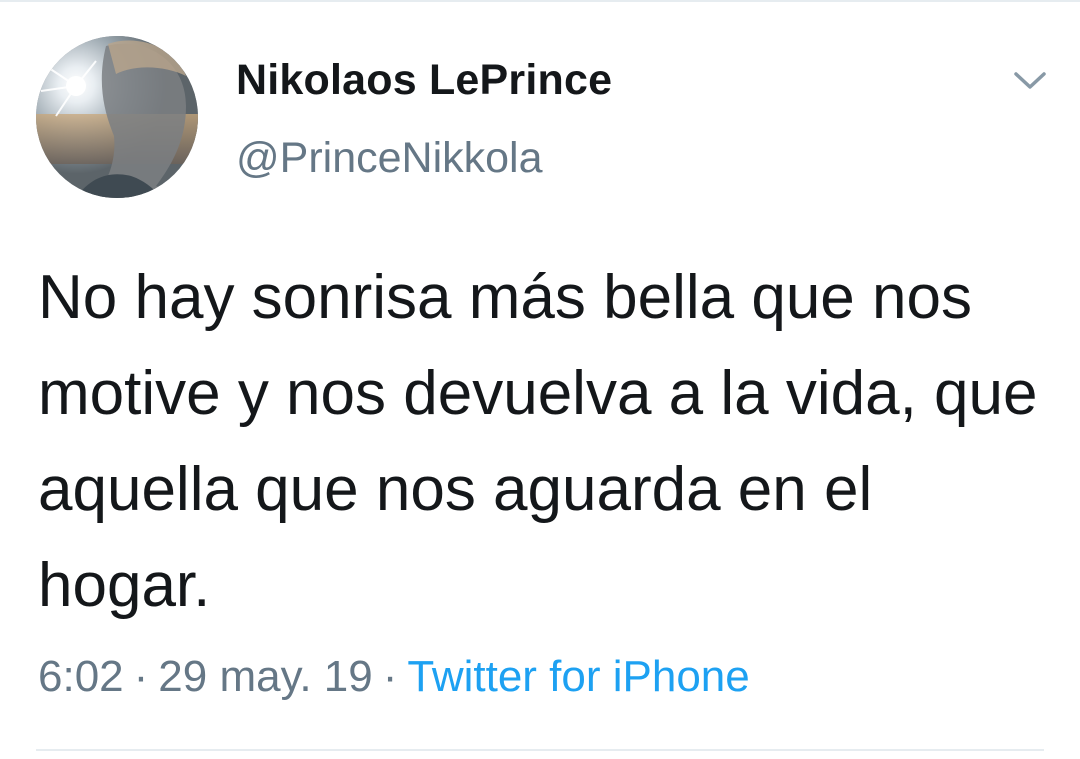  I want to click on avatar, so click(117, 117).